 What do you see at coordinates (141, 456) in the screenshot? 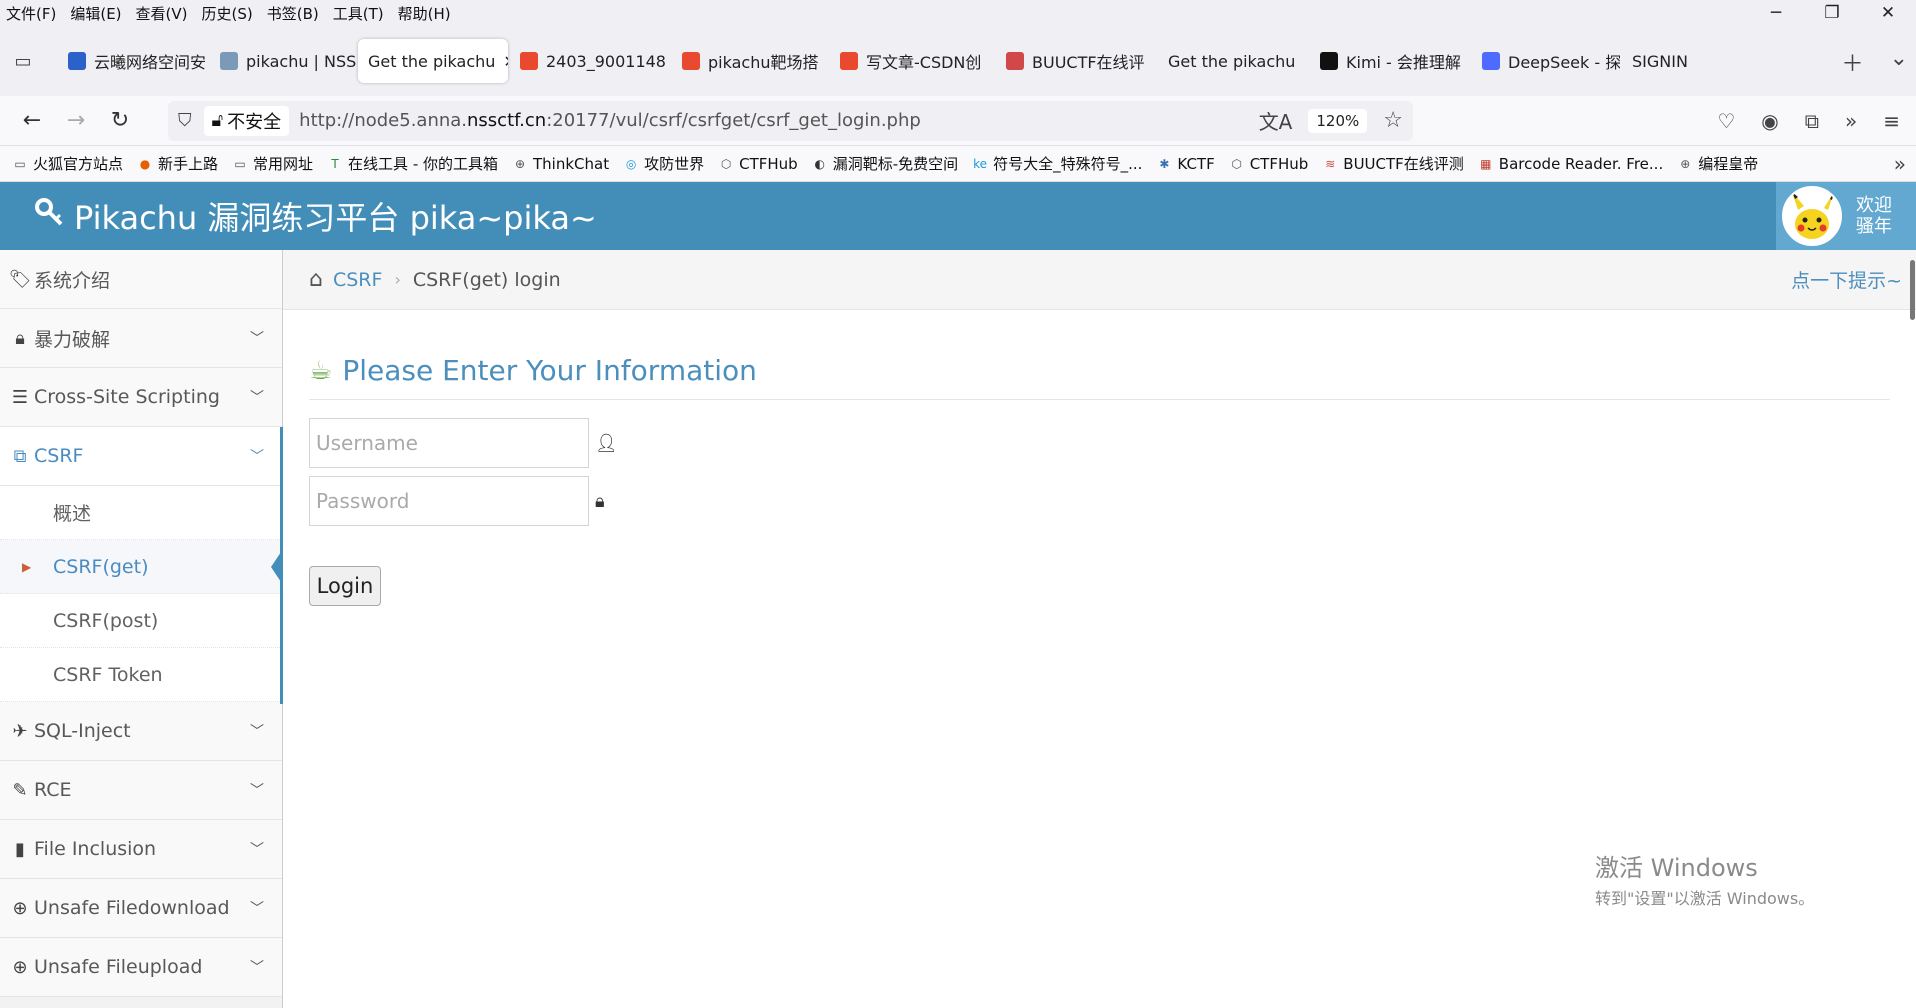
I see `sidebar-item-csrf: ⧉ CSRF ﹀` at bounding box center [141, 456].